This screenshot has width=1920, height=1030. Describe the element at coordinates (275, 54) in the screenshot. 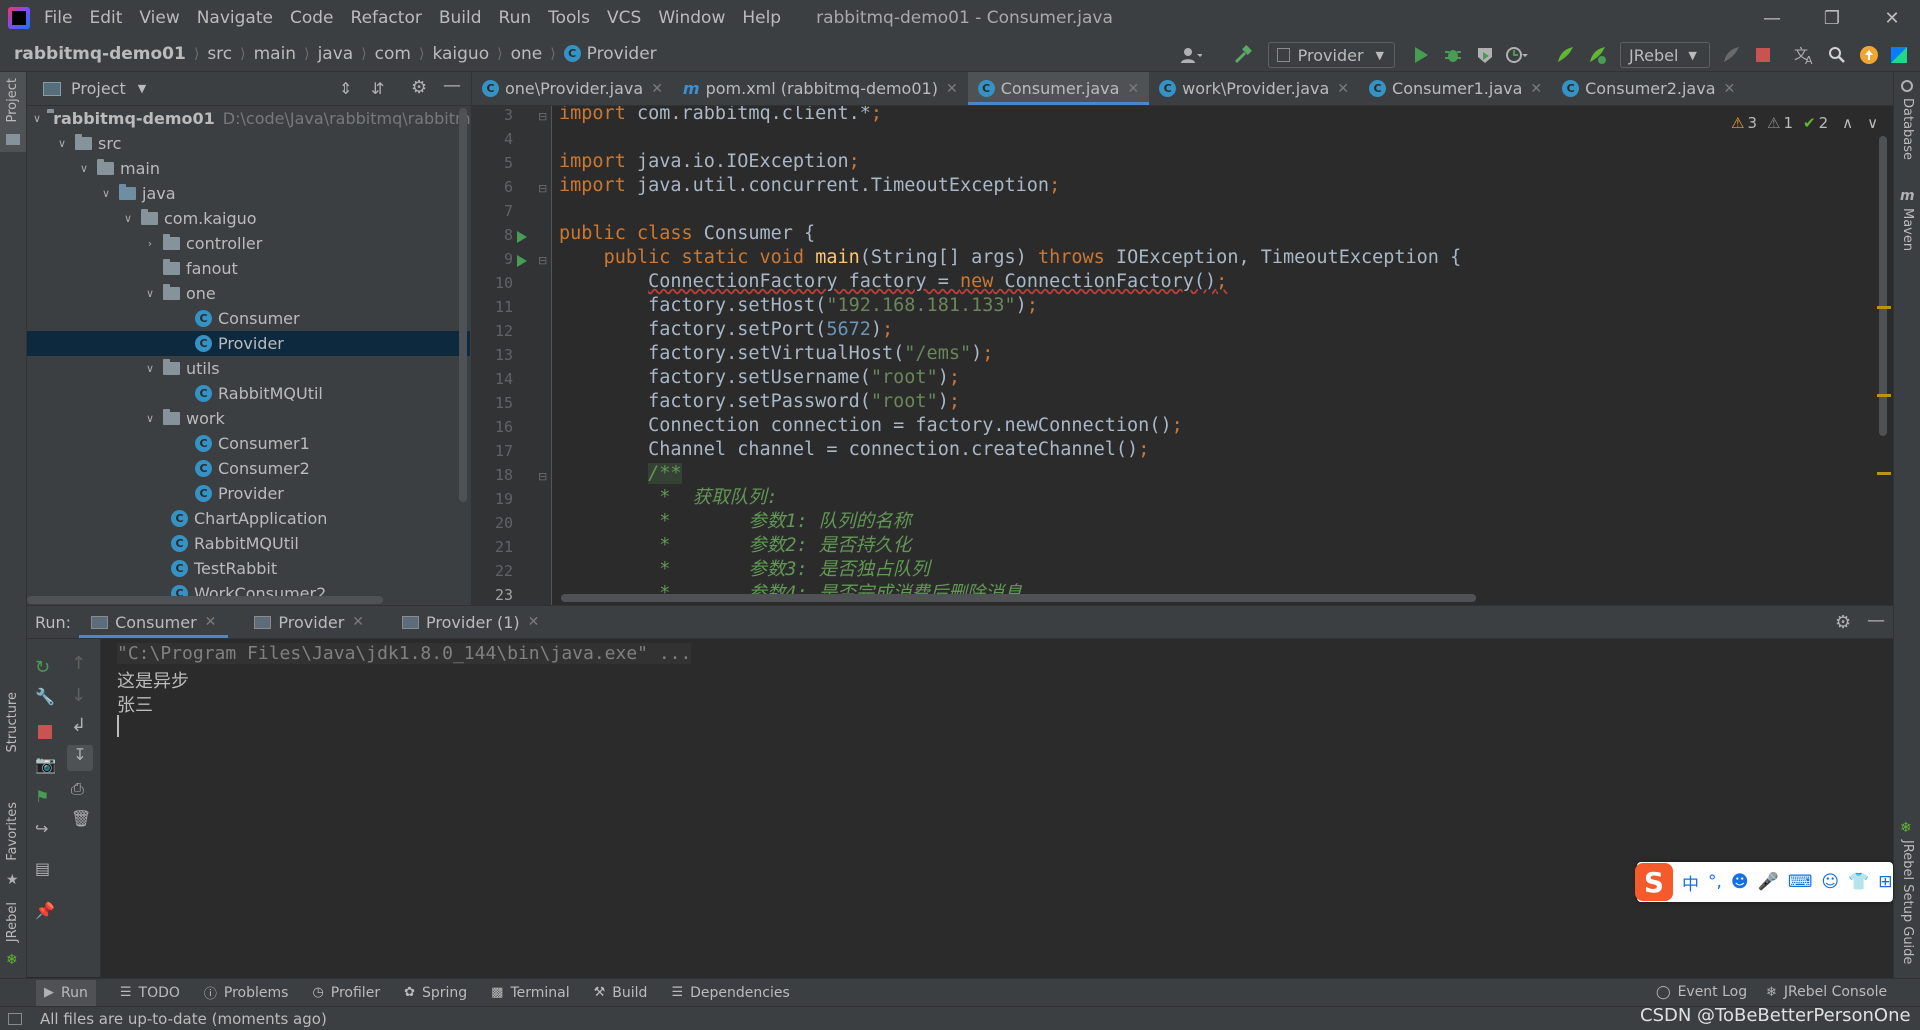

I see `breadcrumb-main: main` at that location.